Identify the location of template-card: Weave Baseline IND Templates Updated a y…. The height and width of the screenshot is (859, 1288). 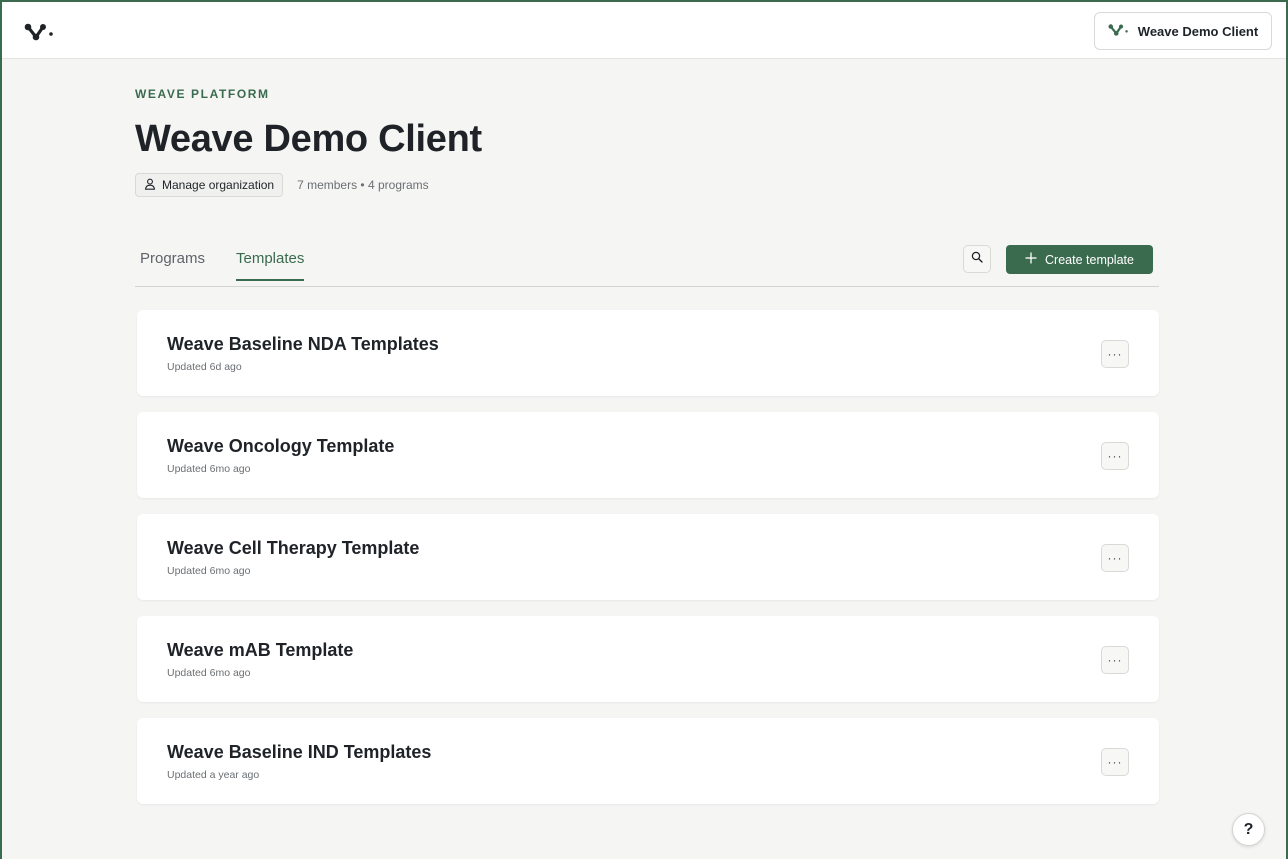
(648, 761).